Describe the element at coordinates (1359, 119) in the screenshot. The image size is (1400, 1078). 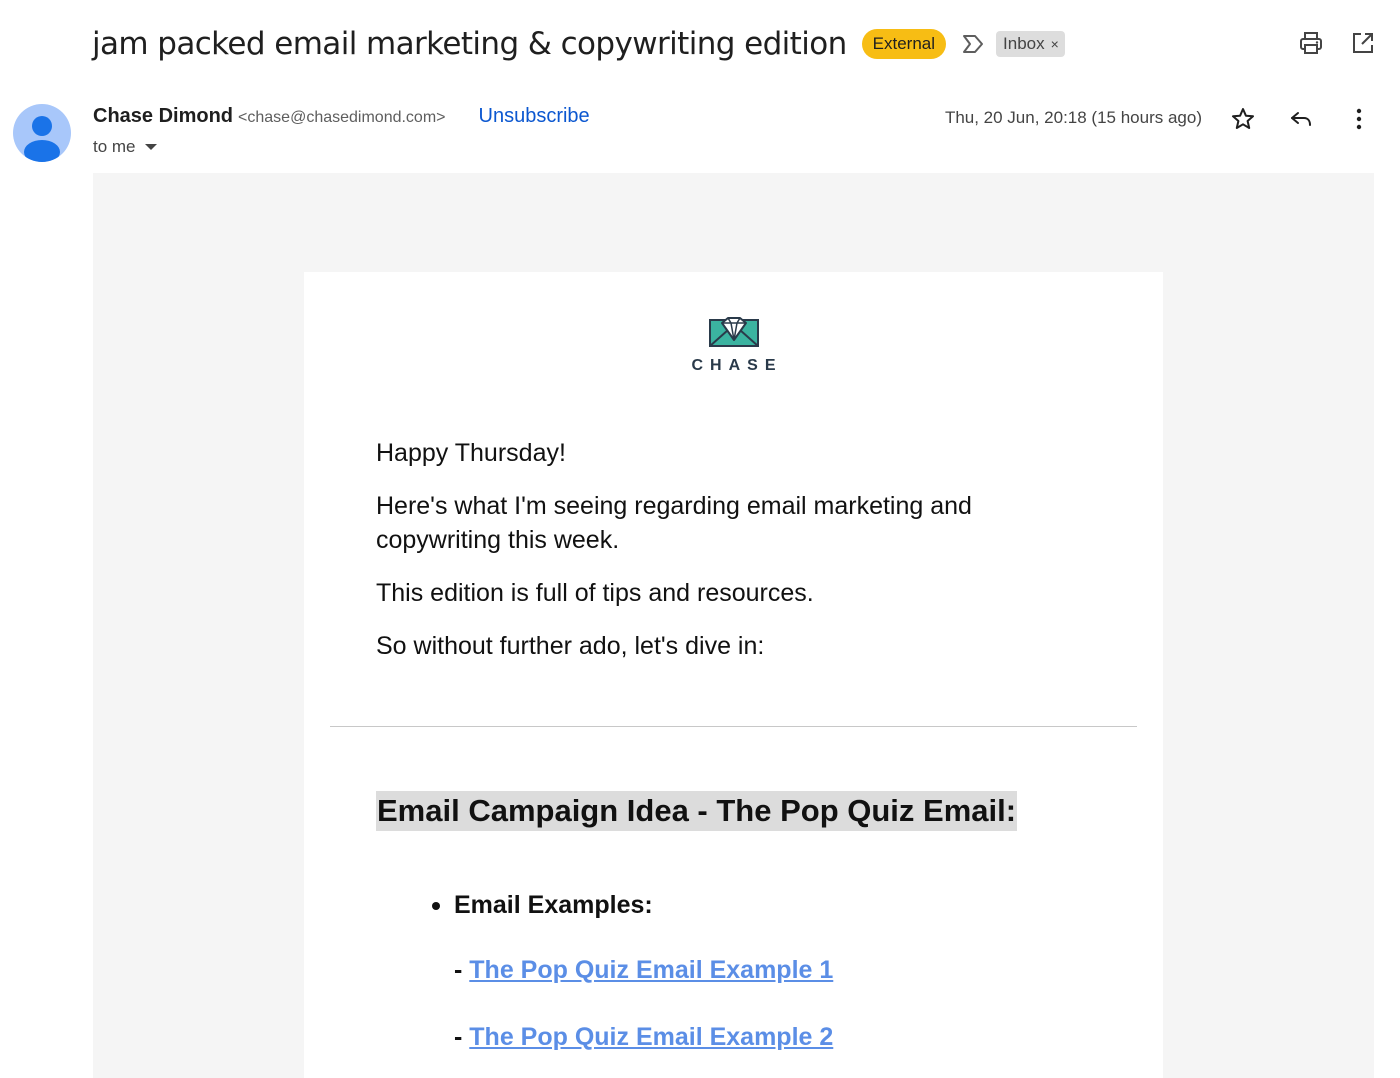
I see `more-vertical-icon` at that location.